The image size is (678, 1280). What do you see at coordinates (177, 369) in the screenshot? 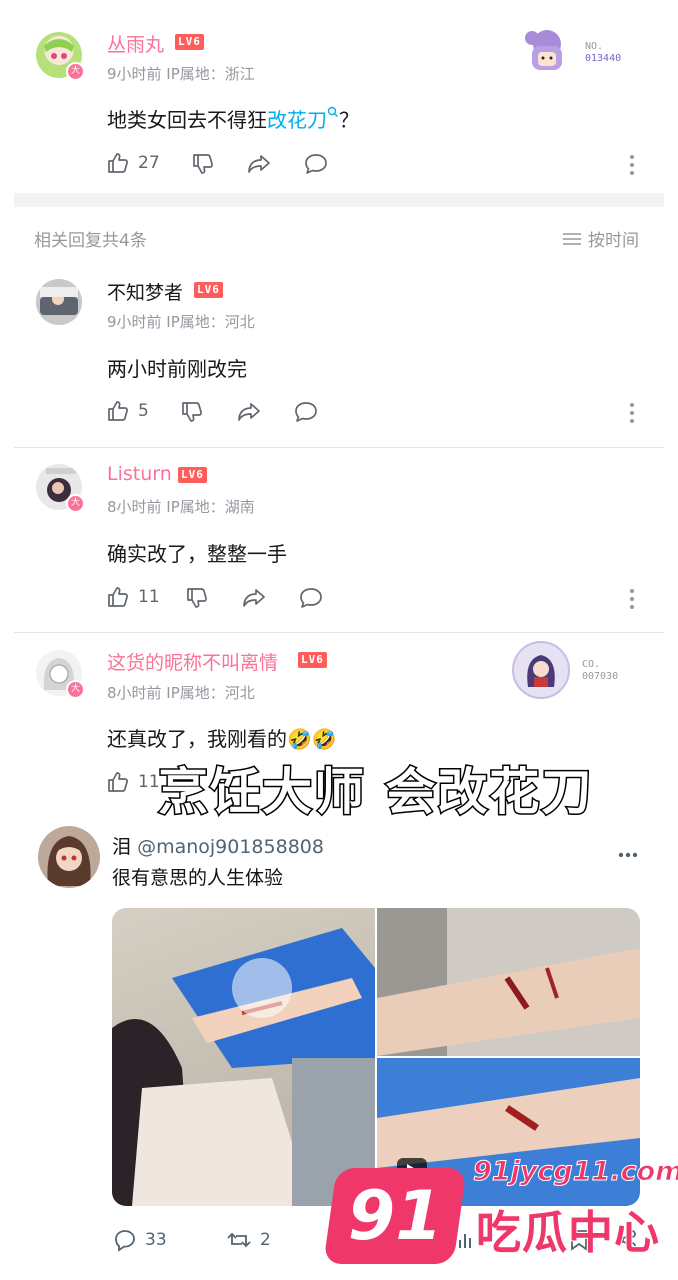
I see `reply-text: 两小时前刚改完` at bounding box center [177, 369].